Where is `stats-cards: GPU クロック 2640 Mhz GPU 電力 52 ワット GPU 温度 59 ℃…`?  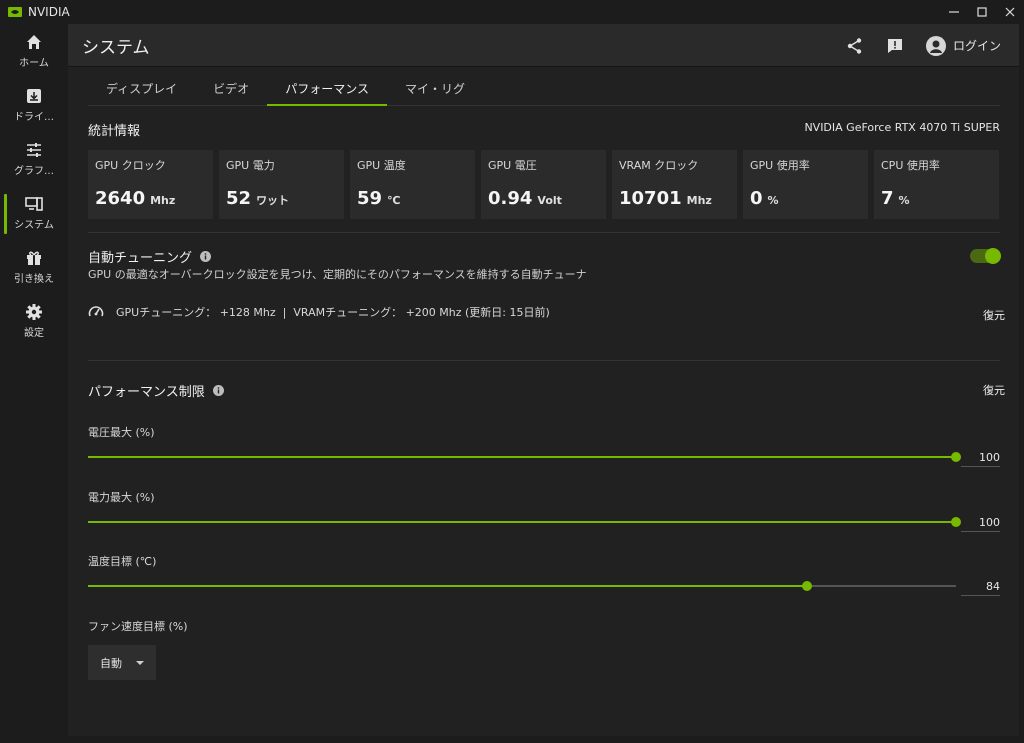
stats-cards: GPU クロック 2640 Mhz GPU 電力 52 ワット GPU 温度 59 ℃… is located at coordinates (544, 184).